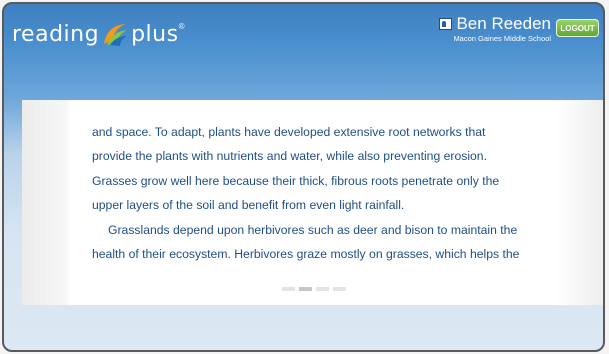 The width and height of the screenshot is (609, 354). I want to click on school-name: Macon Gaines Middle School, so click(502, 38).